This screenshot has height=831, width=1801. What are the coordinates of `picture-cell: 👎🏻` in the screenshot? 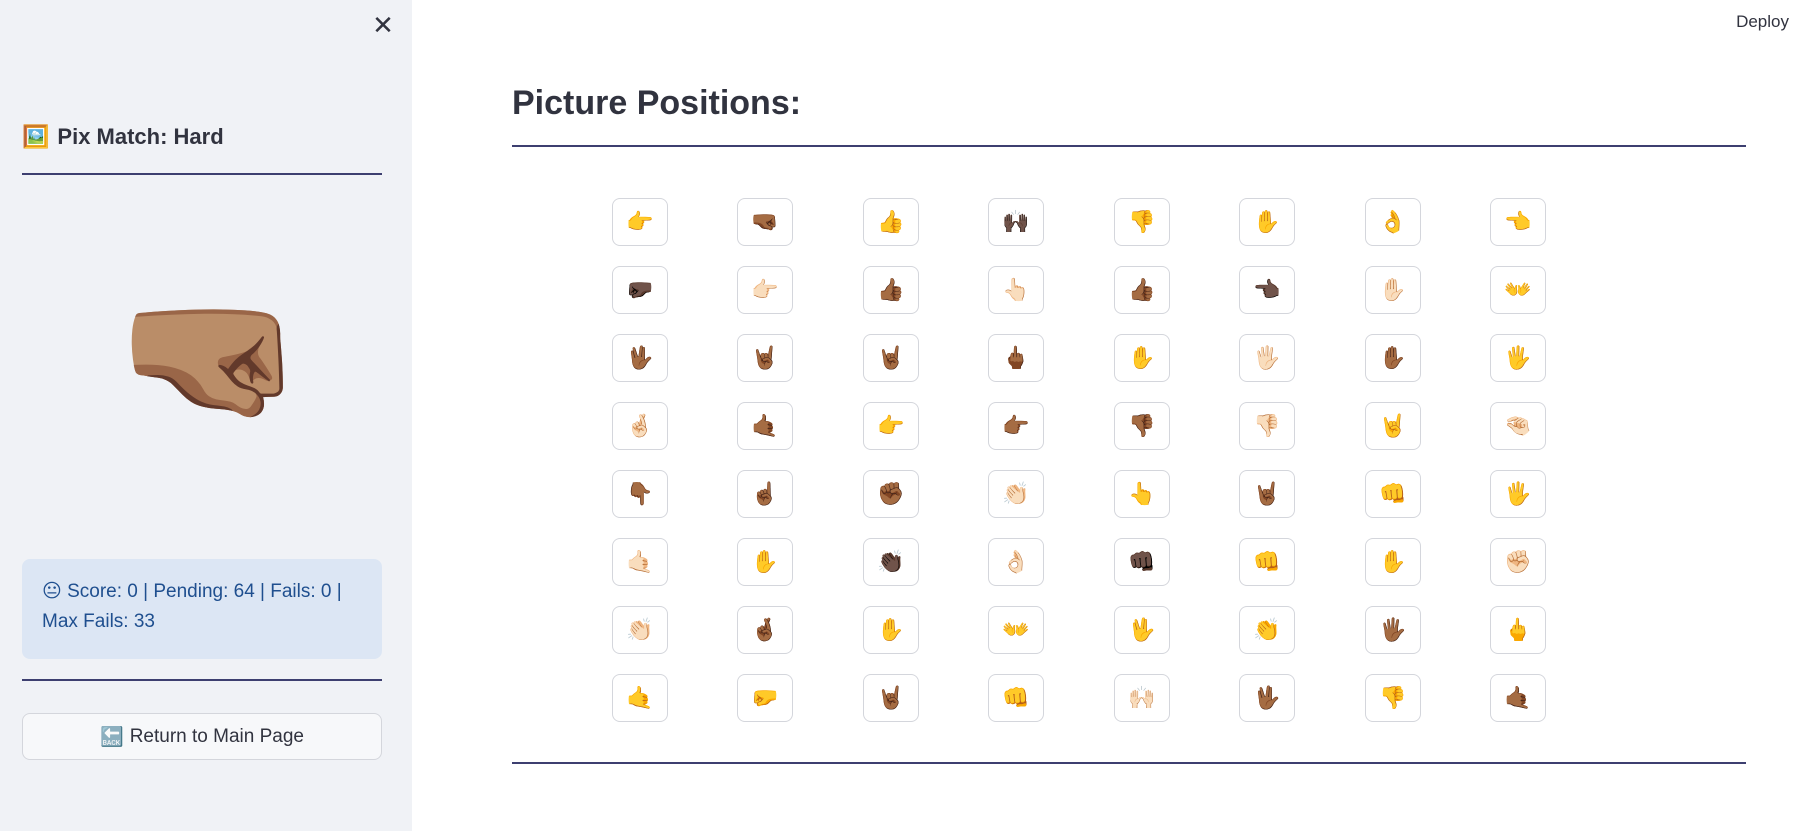 It's located at (1267, 426).